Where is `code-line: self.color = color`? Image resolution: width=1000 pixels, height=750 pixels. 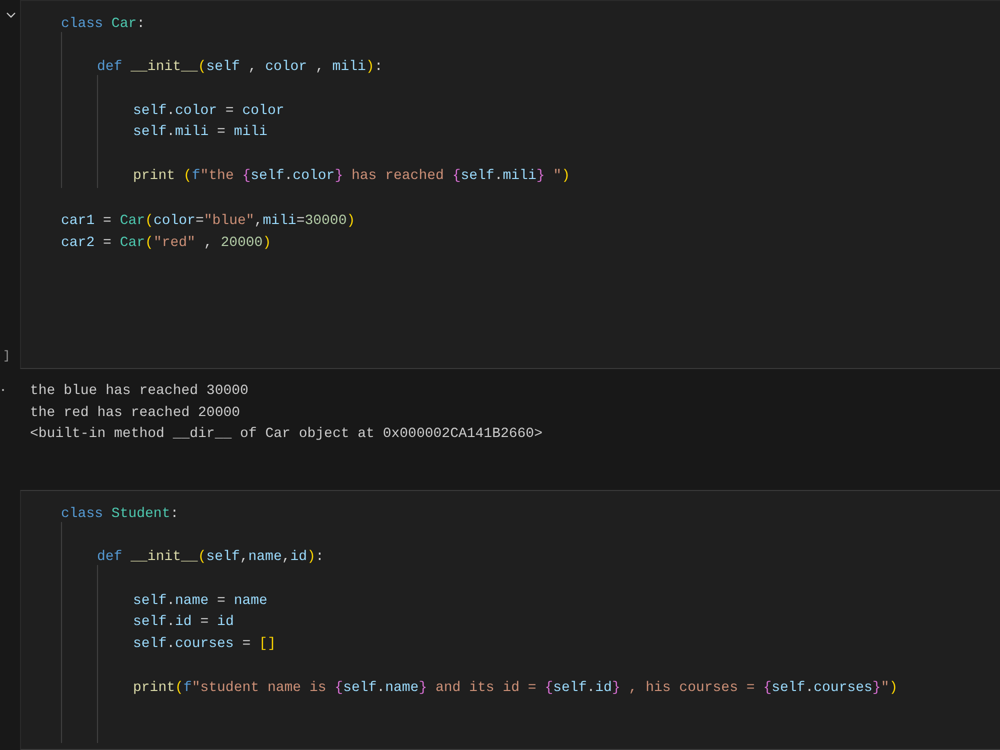 code-line: self.color = color is located at coordinates (209, 111).